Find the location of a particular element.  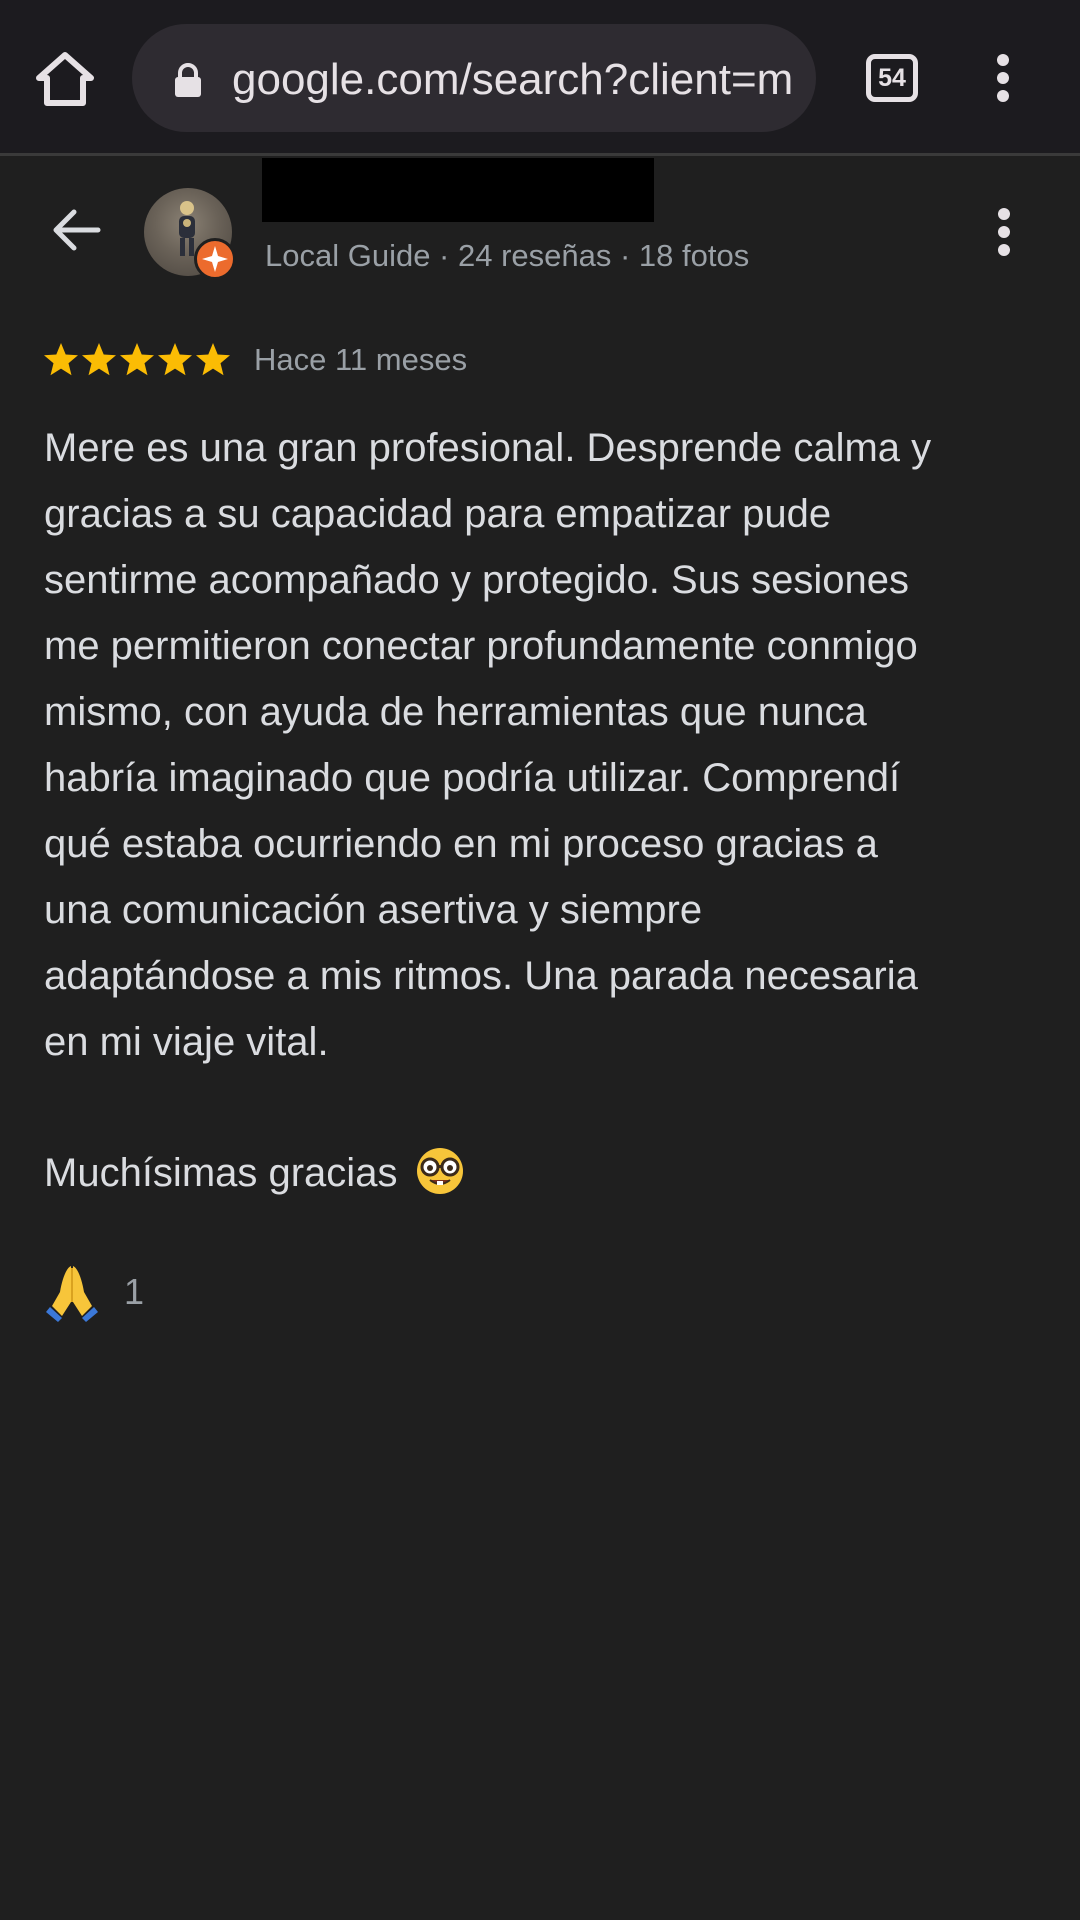

lock-icon is located at coordinates (188, 80).